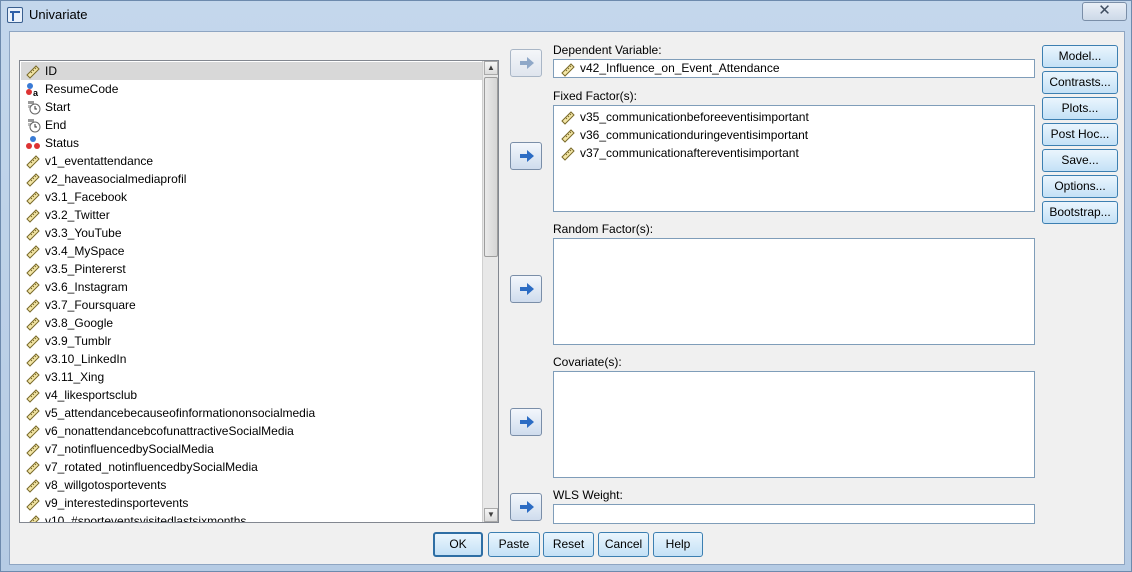  What do you see at coordinates (514, 544) in the screenshot?
I see `paste-button: Paste` at bounding box center [514, 544].